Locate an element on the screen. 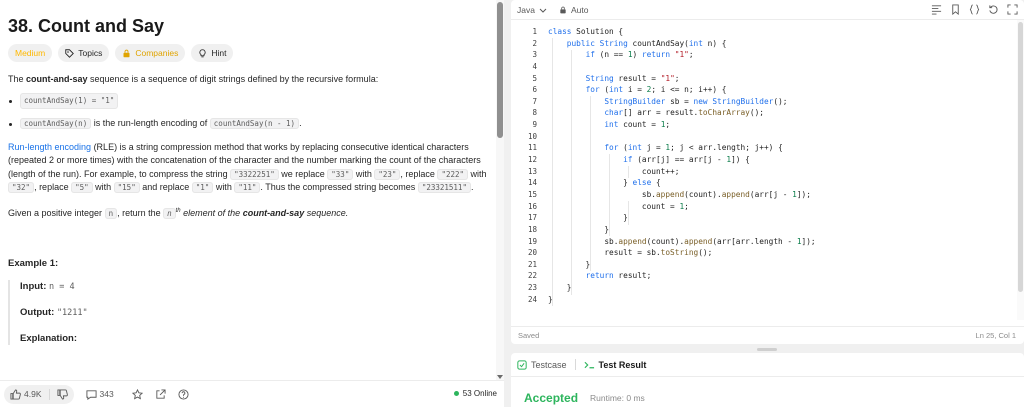 The height and width of the screenshot is (407, 1024). code-line: if (n == 1) return "1"; is located at coordinates (682, 55).